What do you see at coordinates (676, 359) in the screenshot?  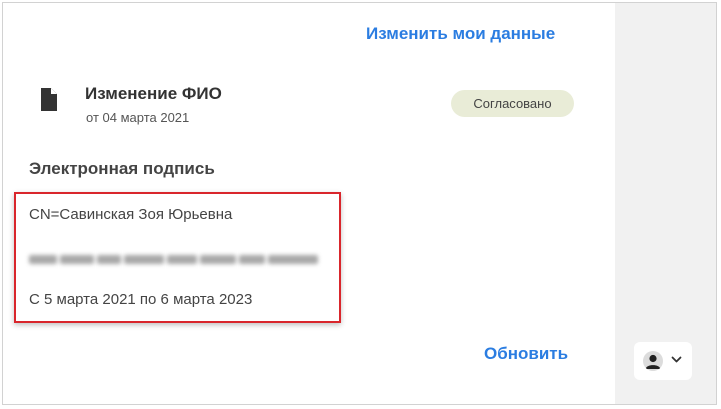 I see `chevron-down-icon` at bounding box center [676, 359].